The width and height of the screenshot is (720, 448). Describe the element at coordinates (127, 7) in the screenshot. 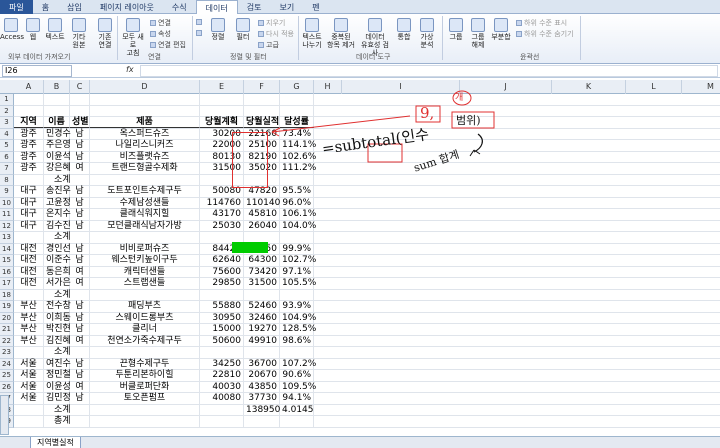

I see `ribbon-tab: 페이지 레이아웃` at that location.